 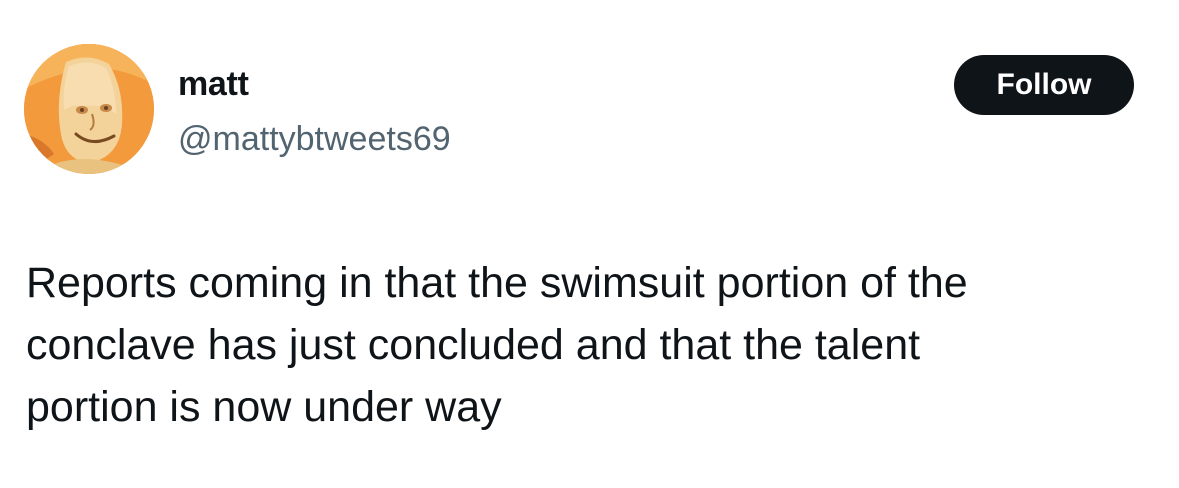 I want to click on avatar, so click(x=89, y=109).